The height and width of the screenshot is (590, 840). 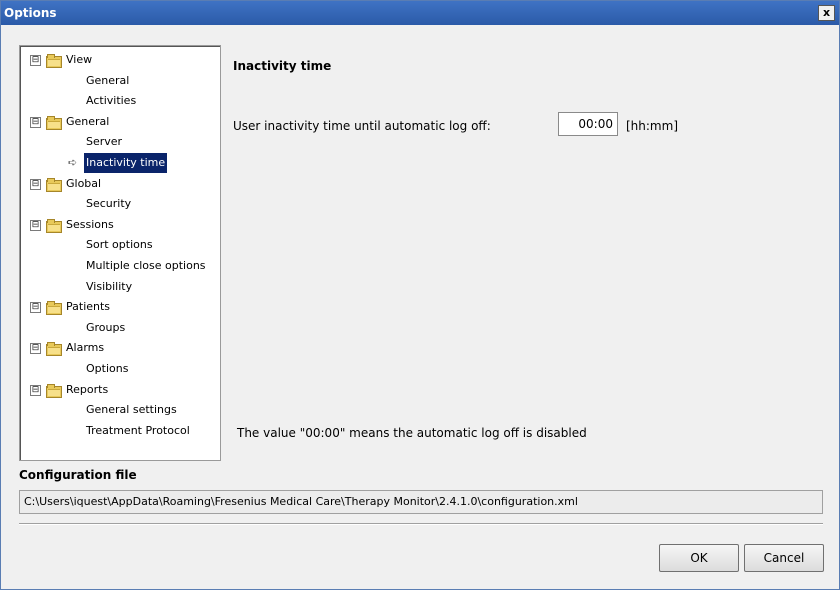 I want to click on tree-group-label: Alarms, so click(x=85, y=348).